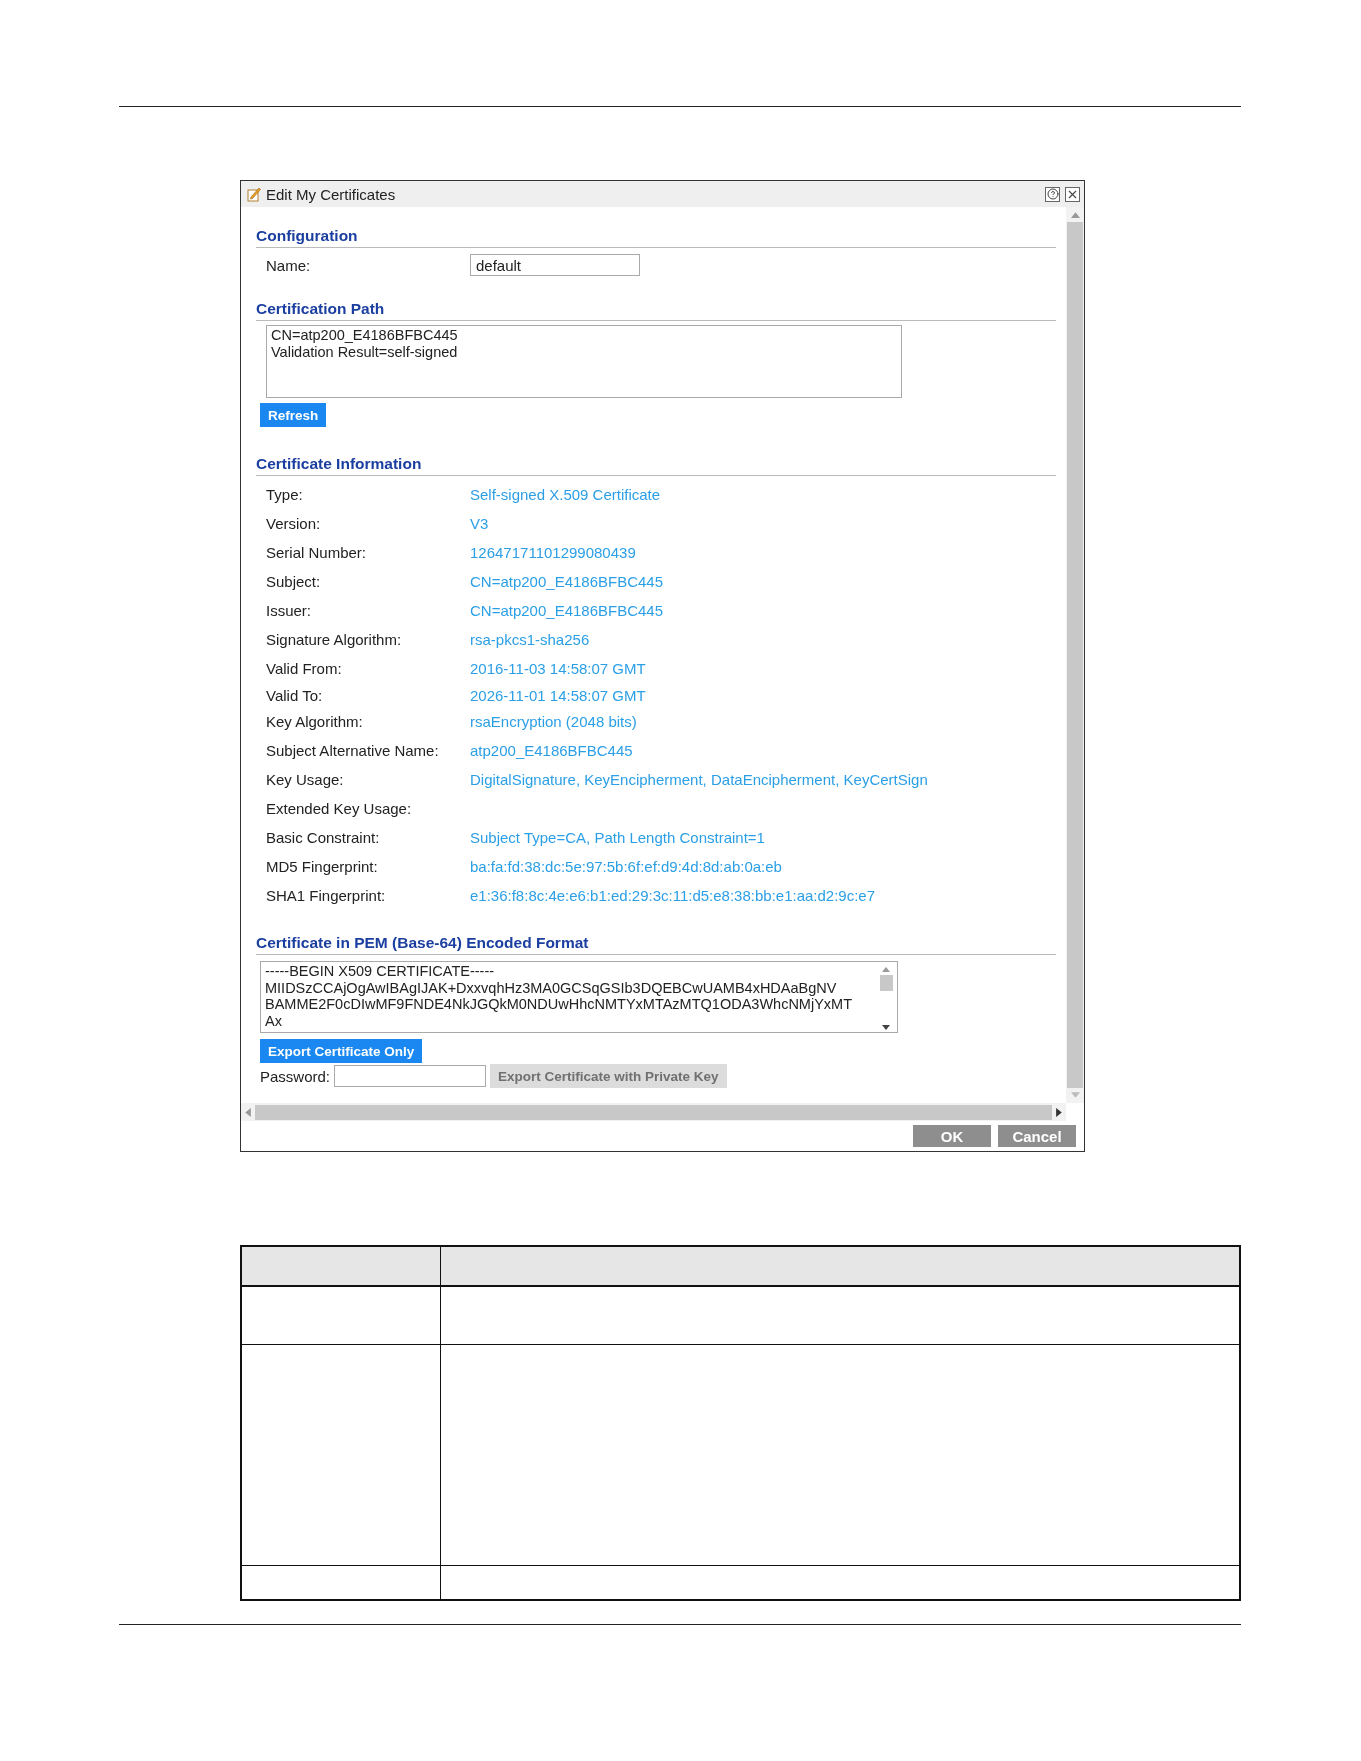 The width and height of the screenshot is (1361, 1761). What do you see at coordinates (254, 194) in the screenshot?
I see `edit-note-icon` at bounding box center [254, 194].